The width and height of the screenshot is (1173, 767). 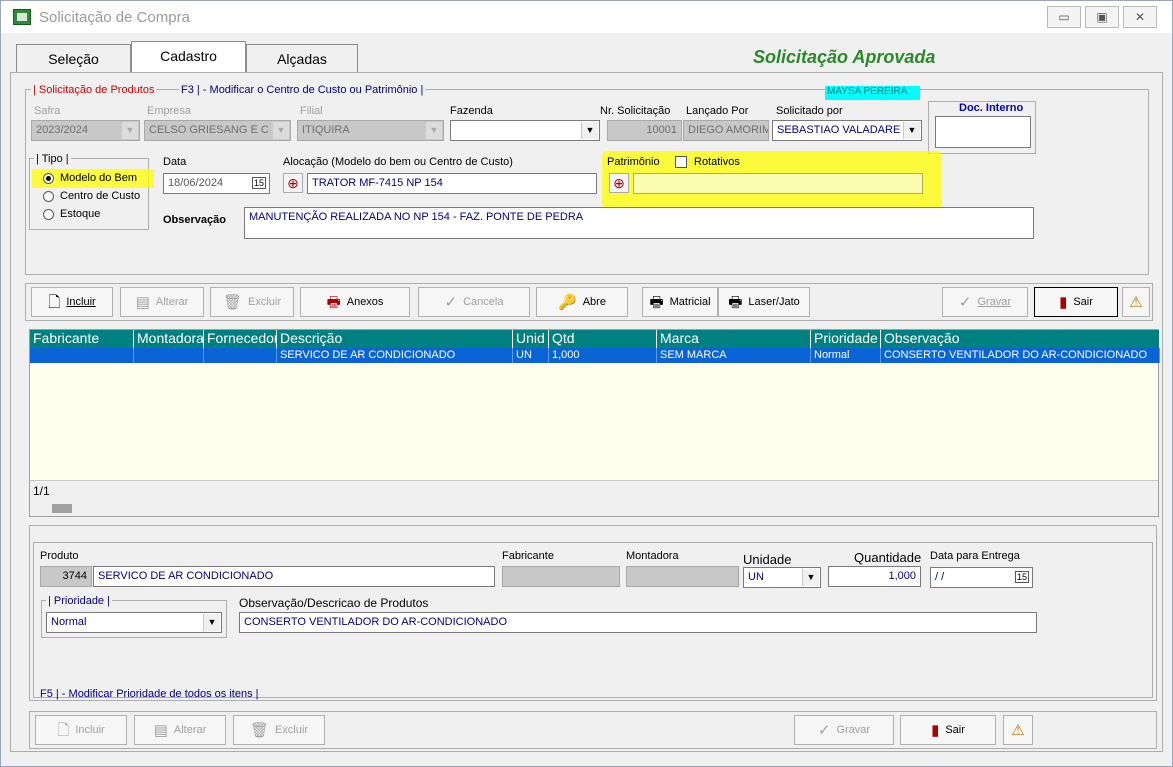 I want to click on help-icon: ⚠, so click(x=1018, y=730).